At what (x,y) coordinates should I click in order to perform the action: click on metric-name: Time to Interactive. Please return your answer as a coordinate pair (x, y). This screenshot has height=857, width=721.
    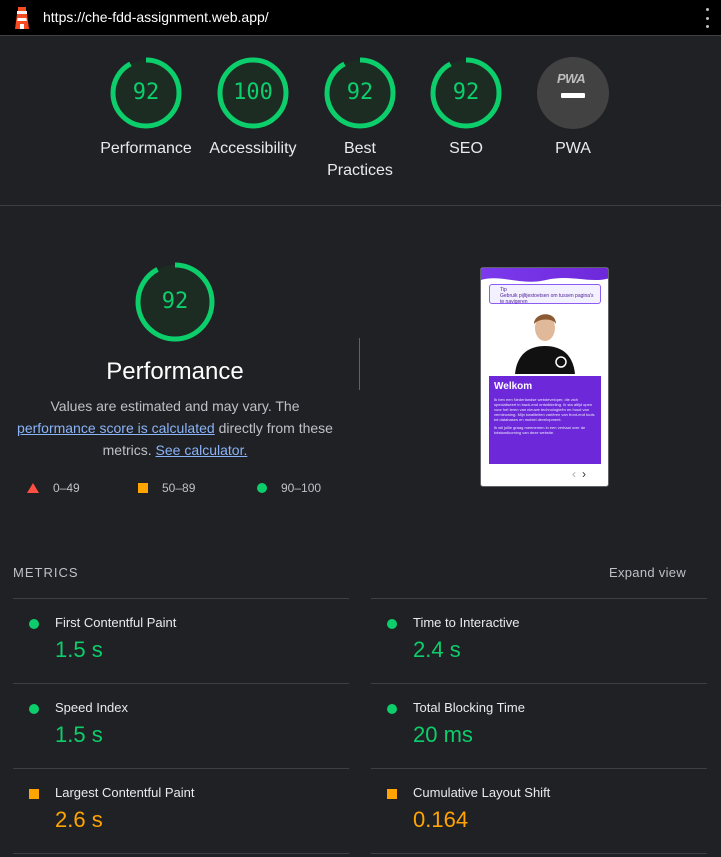
    Looking at the image, I should click on (466, 622).